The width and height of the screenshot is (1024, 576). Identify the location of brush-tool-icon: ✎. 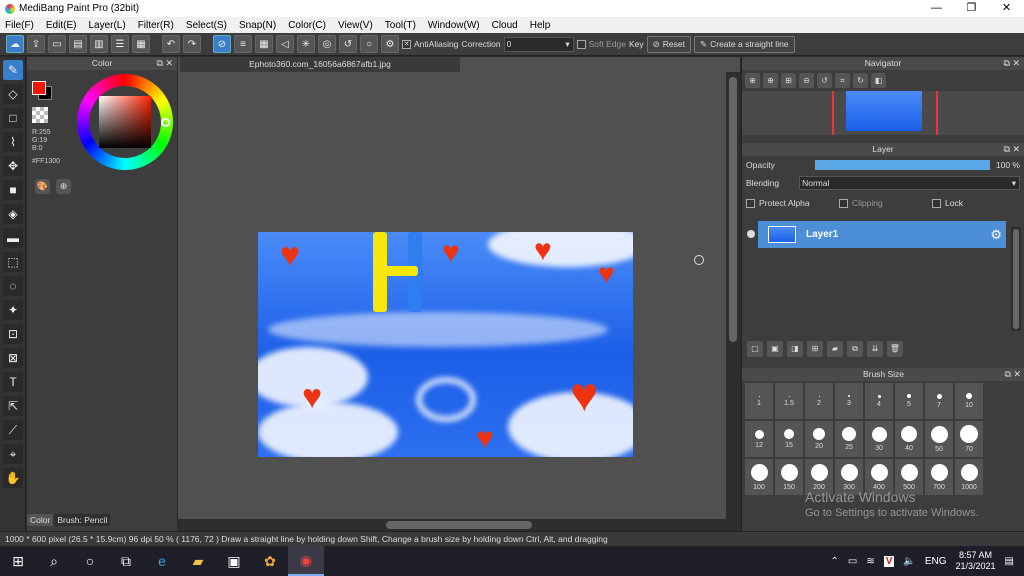
(13, 70).